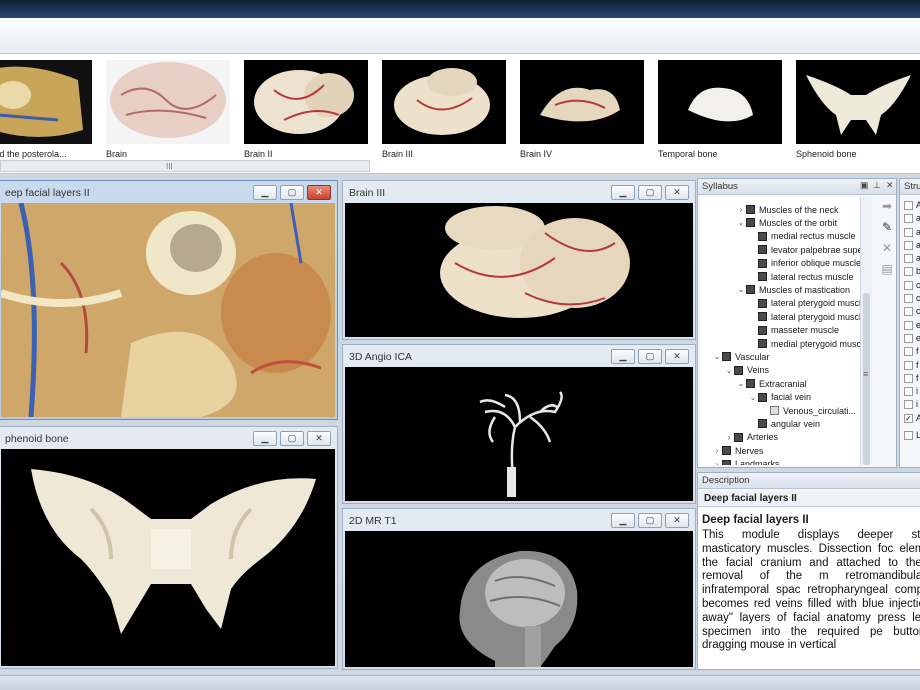 Image resolution: width=920 pixels, height=690 pixels. I want to click on viewer-3d-angio-ica: 3D Angio ICA ▁ ▢ ✕, so click(519, 424).